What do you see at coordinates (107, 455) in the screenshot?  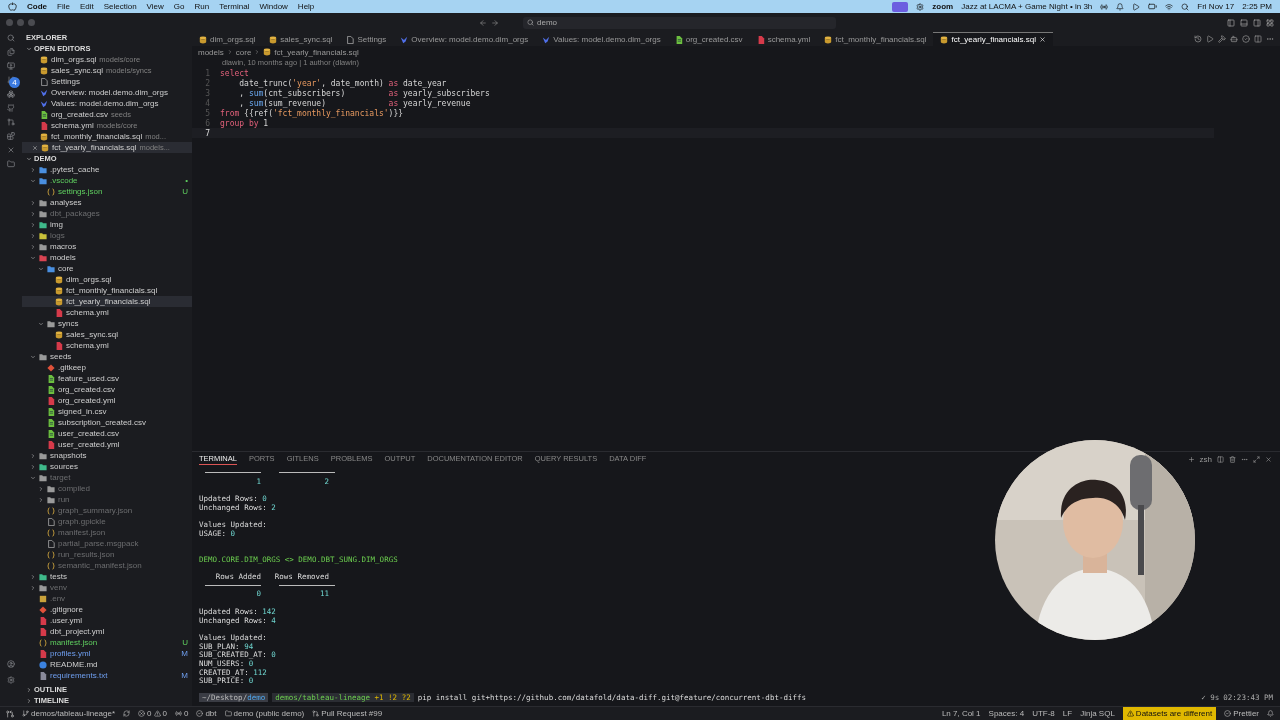 I see `tree-folder: snapshots` at bounding box center [107, 455].